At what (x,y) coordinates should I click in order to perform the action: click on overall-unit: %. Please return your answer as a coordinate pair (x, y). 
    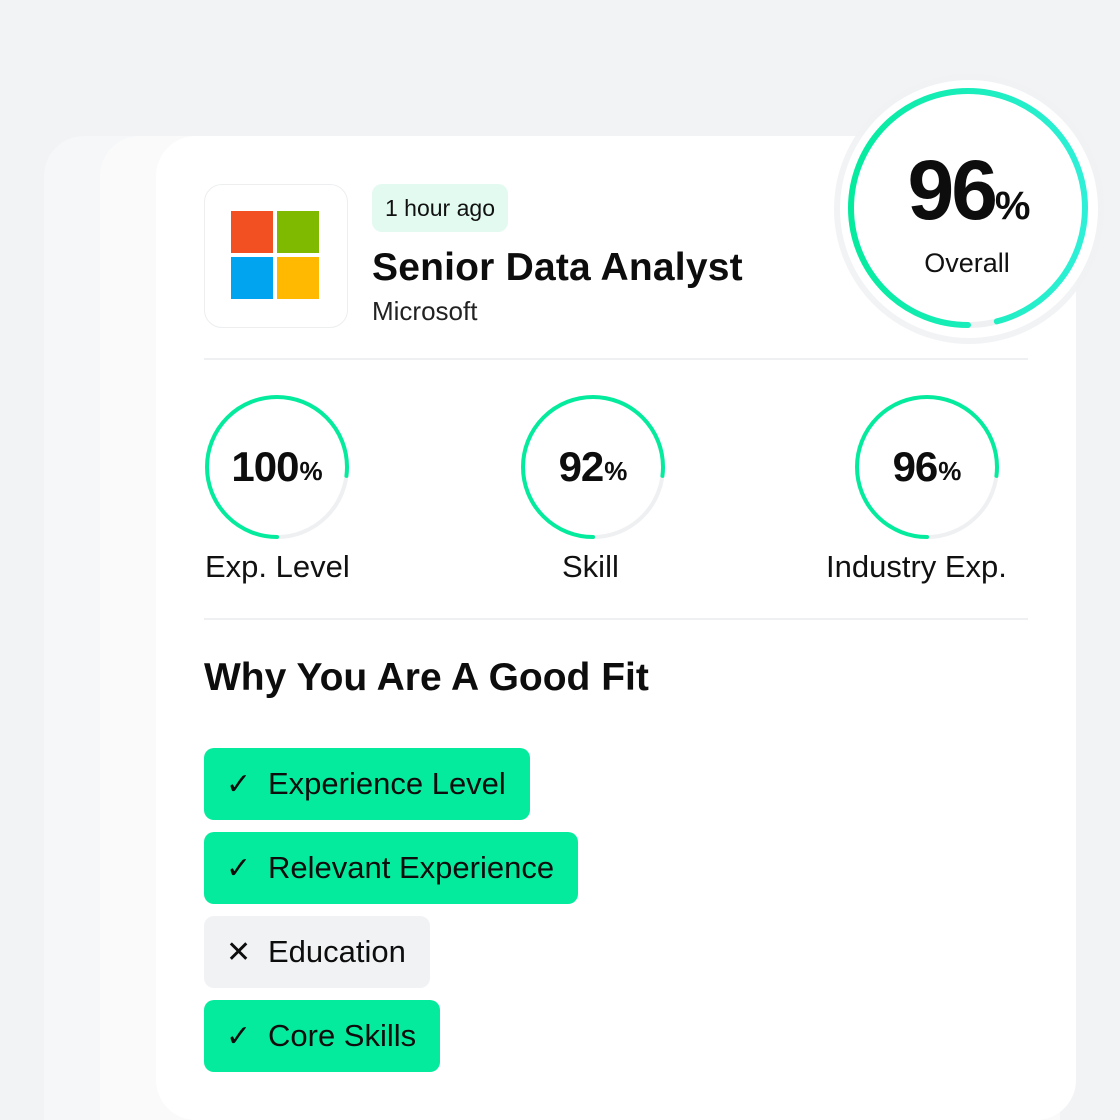
    Looking at the image, I should click on (1012, 206).